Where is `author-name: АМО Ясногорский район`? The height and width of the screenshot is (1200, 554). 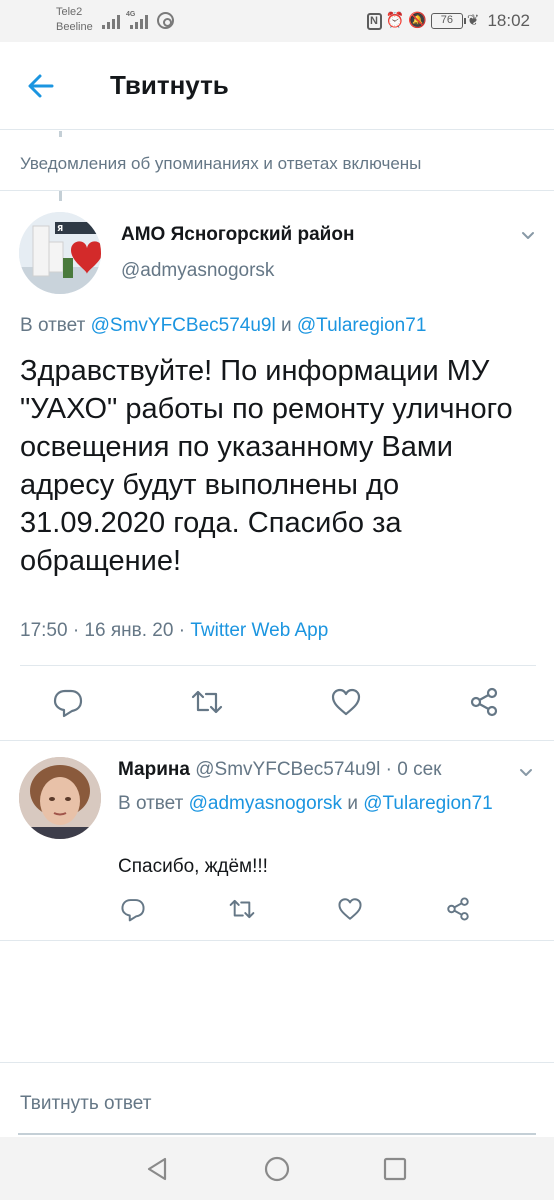
author-name: АМО Ясногорский район is located at coordinates (237, 235).